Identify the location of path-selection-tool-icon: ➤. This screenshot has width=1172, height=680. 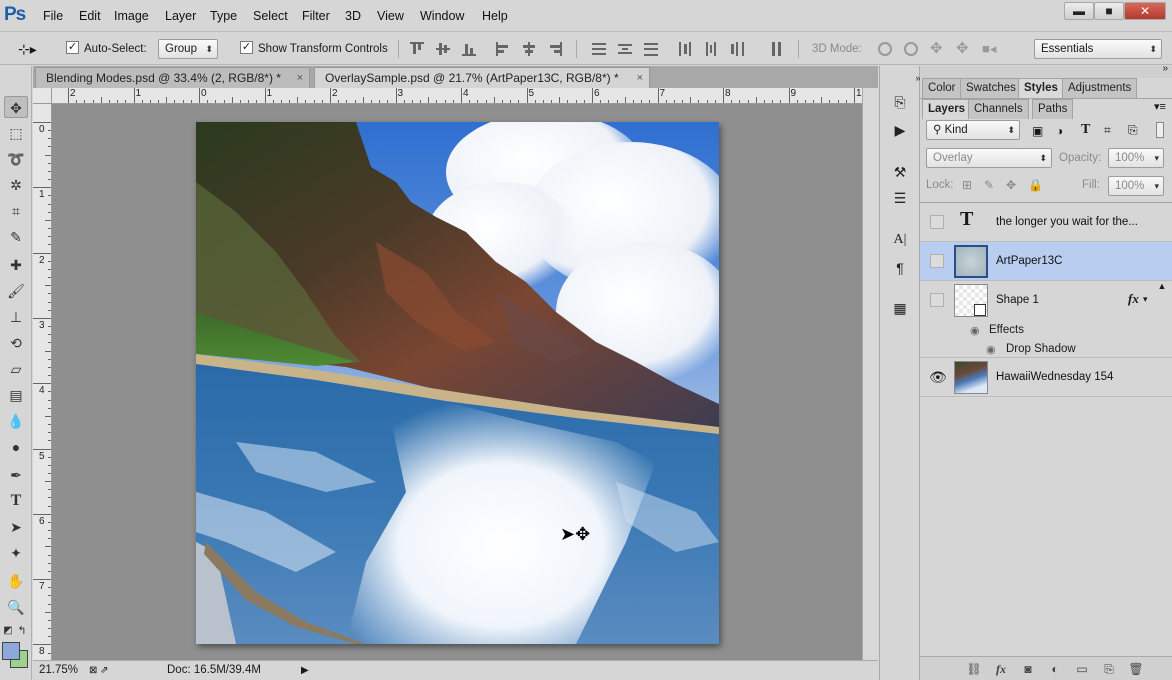
(16, 527).